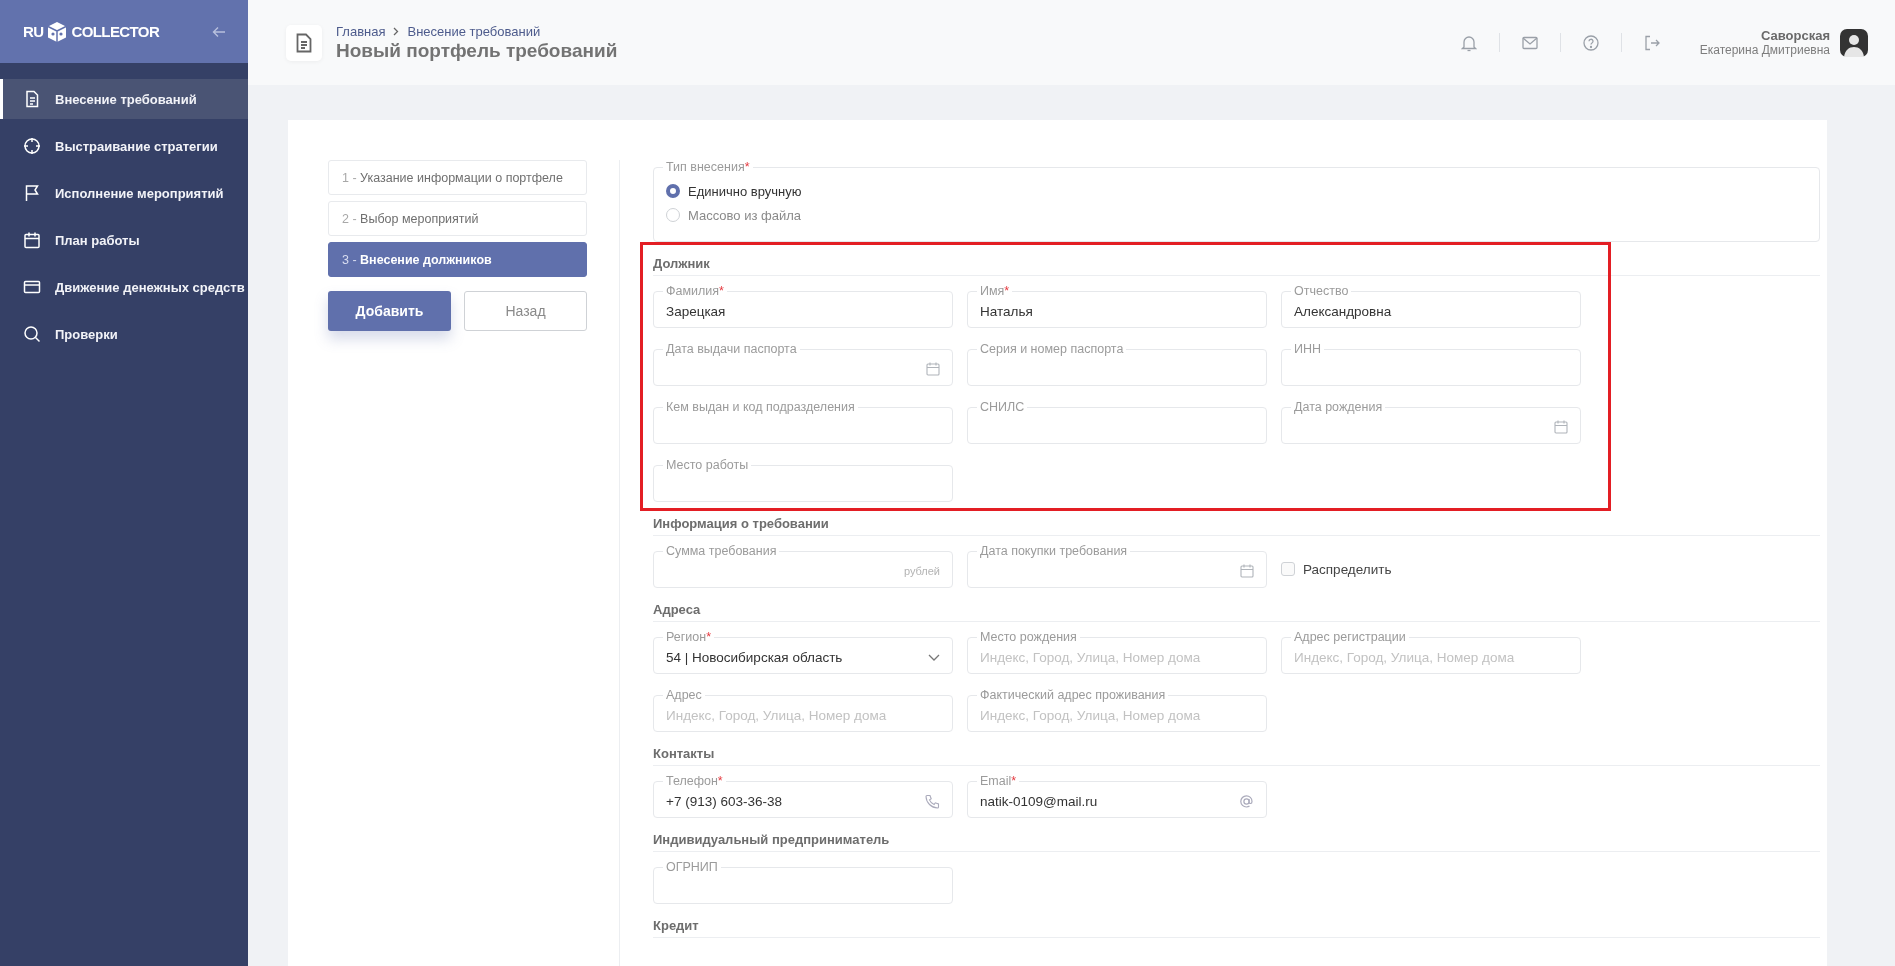 Image resolution: width=1895 pixels, height=966 pixels. Describe the element at coordinates (932, 801) in the screenshot. I see `phone-icon` at that location.